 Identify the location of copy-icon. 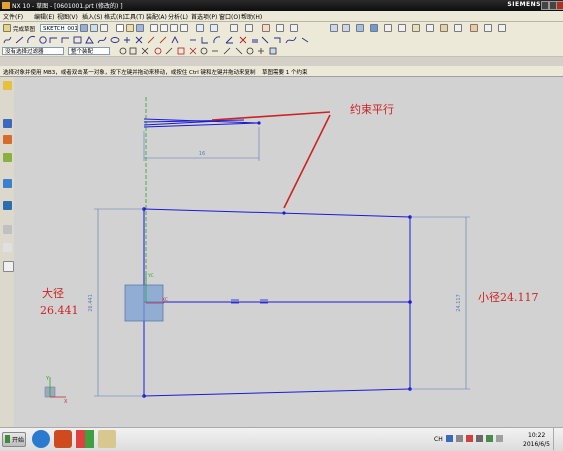
(164, 28).